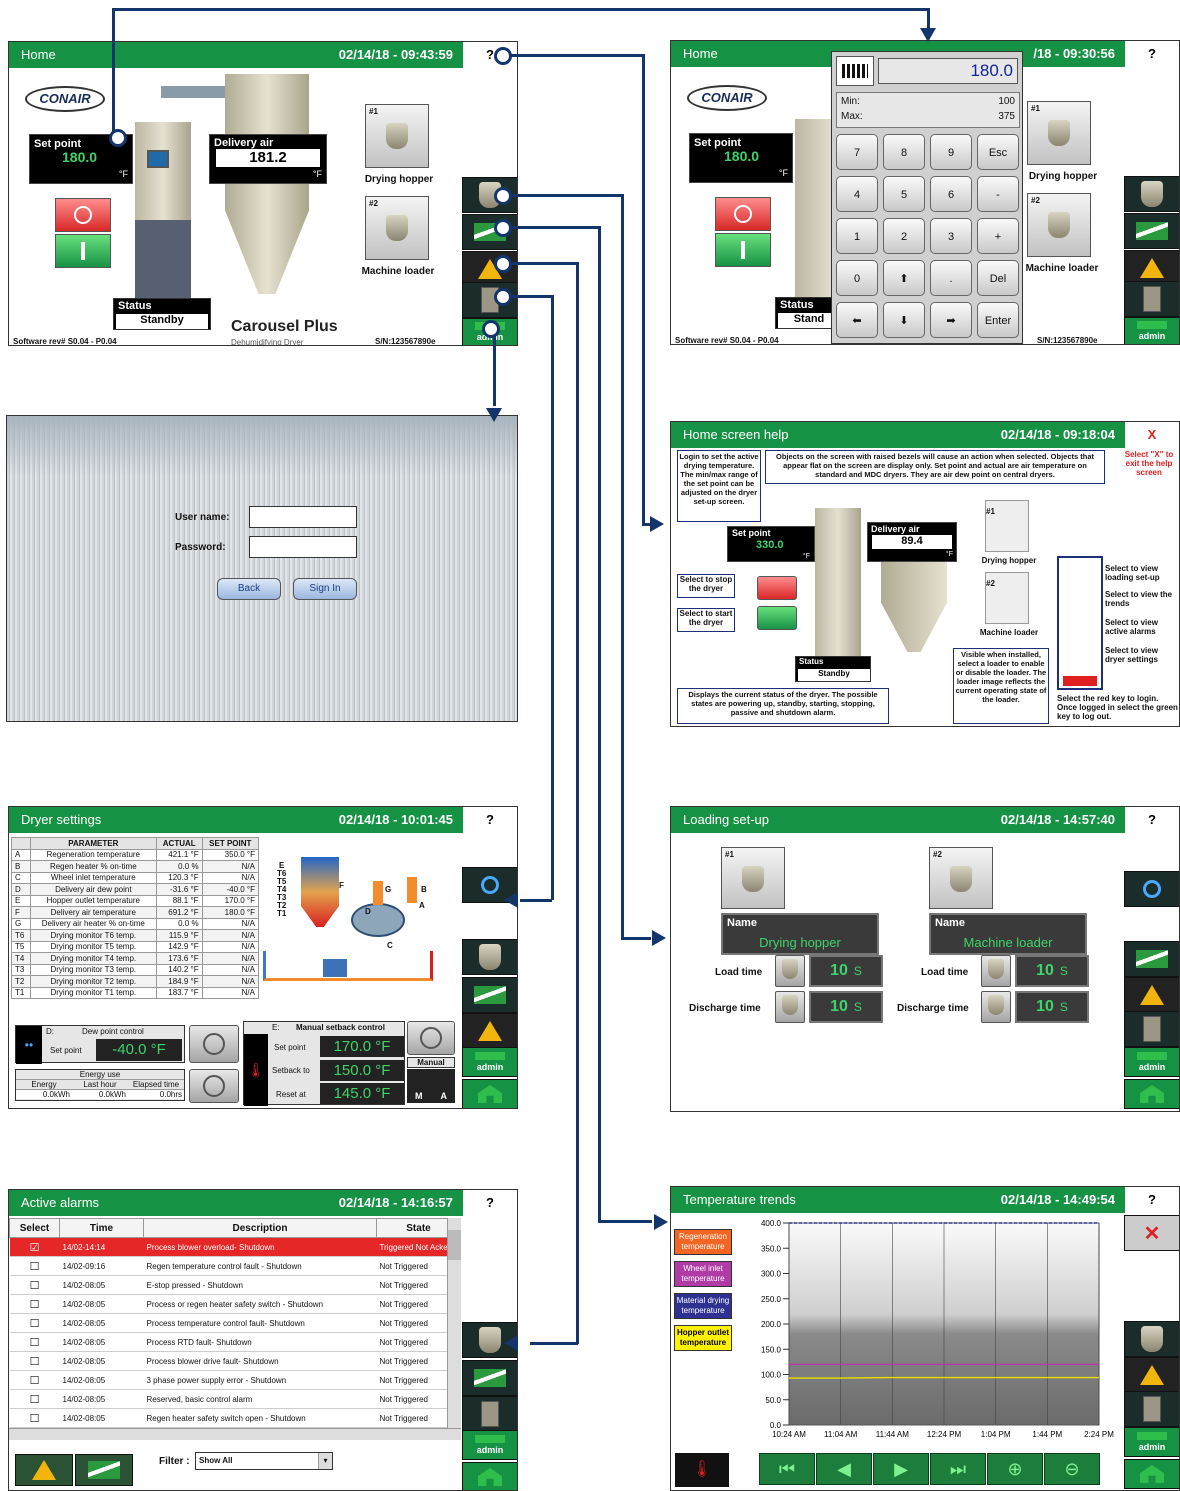  I want to click on key-button: +, so click(998, 236).